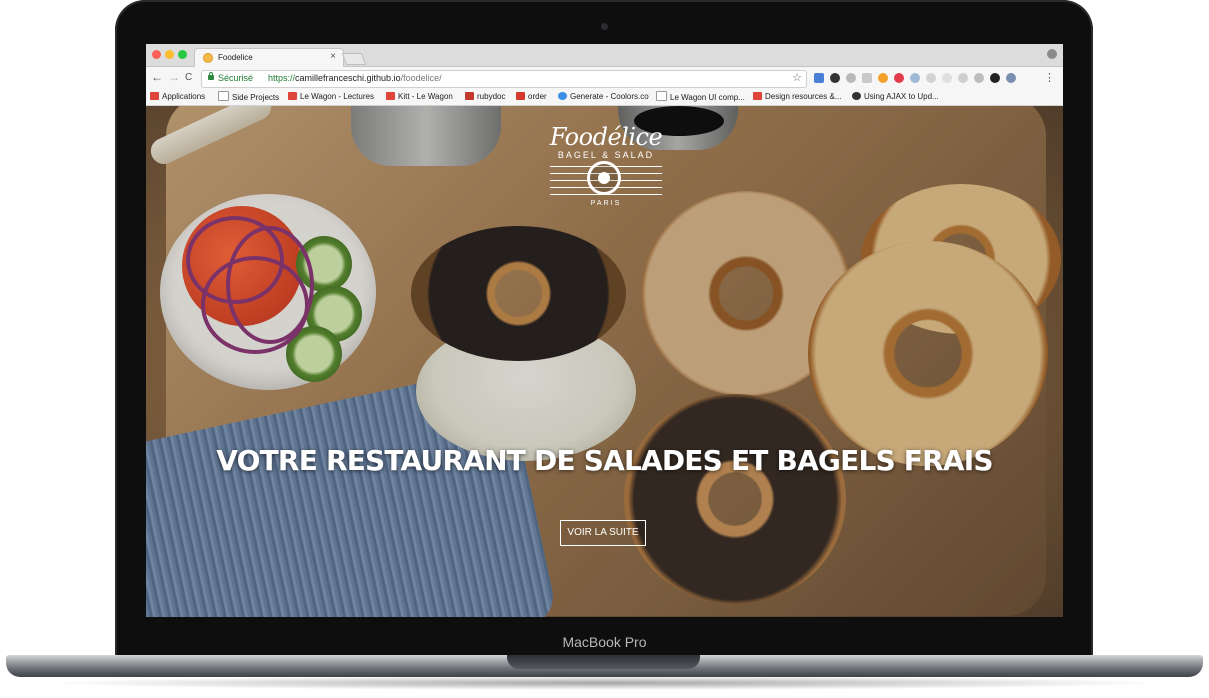 The image size is (1209, 698). Describe the element at coordinates (333, 56) in the screenshot. I see `tab-close-icon: ×` at that location.